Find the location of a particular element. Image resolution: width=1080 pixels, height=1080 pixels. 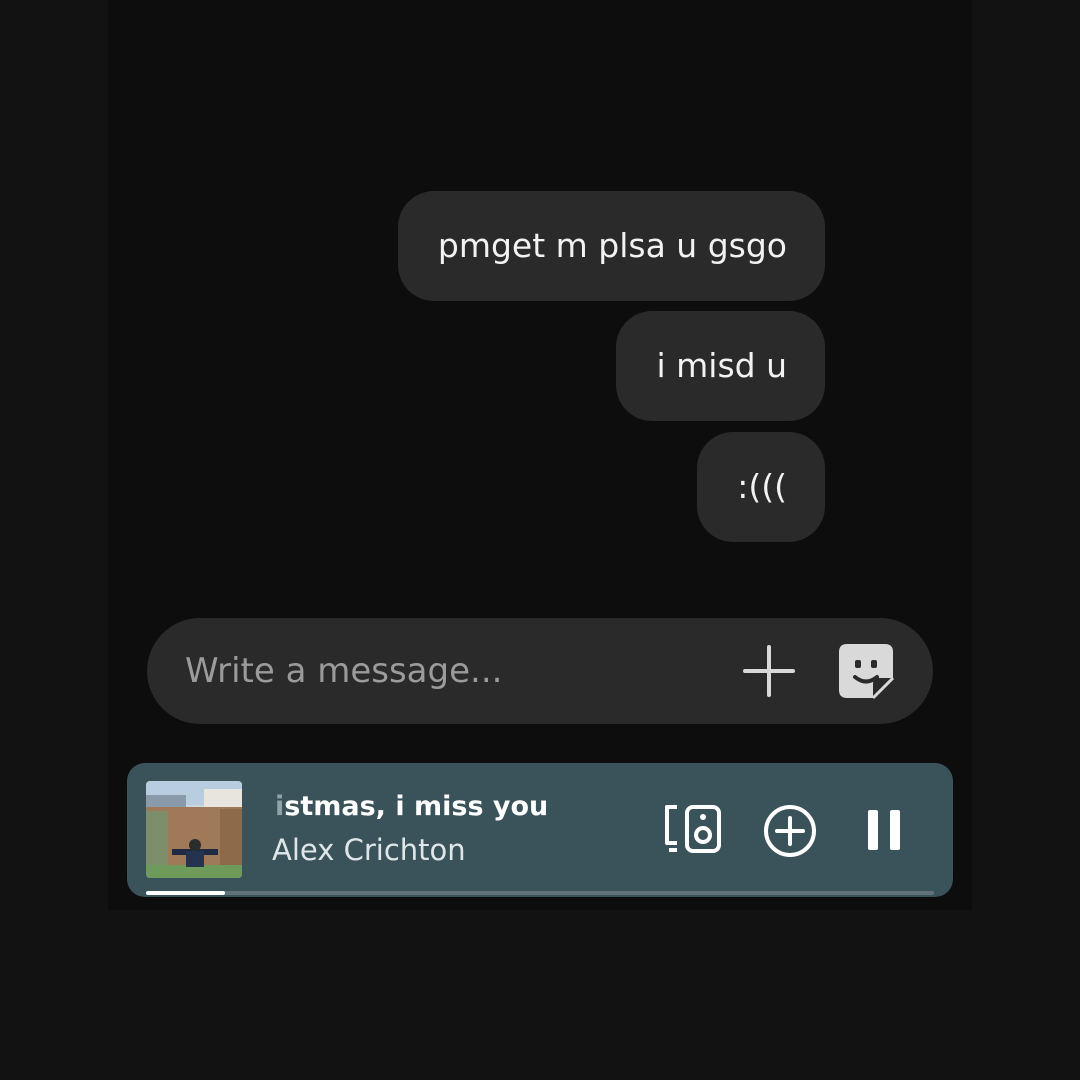

track-artist: Alex Crichton is located at coordinates (369, 850).